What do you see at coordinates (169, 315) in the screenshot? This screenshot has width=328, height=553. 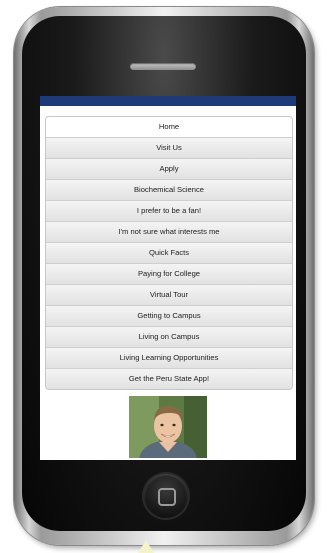 I see `menu-item-getting-to-campus: Getting to Campus` at bounding box center [169, 315].